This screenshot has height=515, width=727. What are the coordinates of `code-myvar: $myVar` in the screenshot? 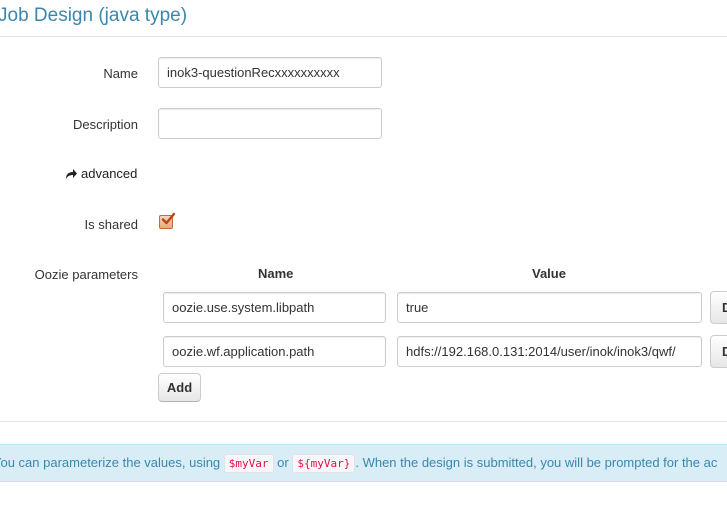 It's located at (248, 463).